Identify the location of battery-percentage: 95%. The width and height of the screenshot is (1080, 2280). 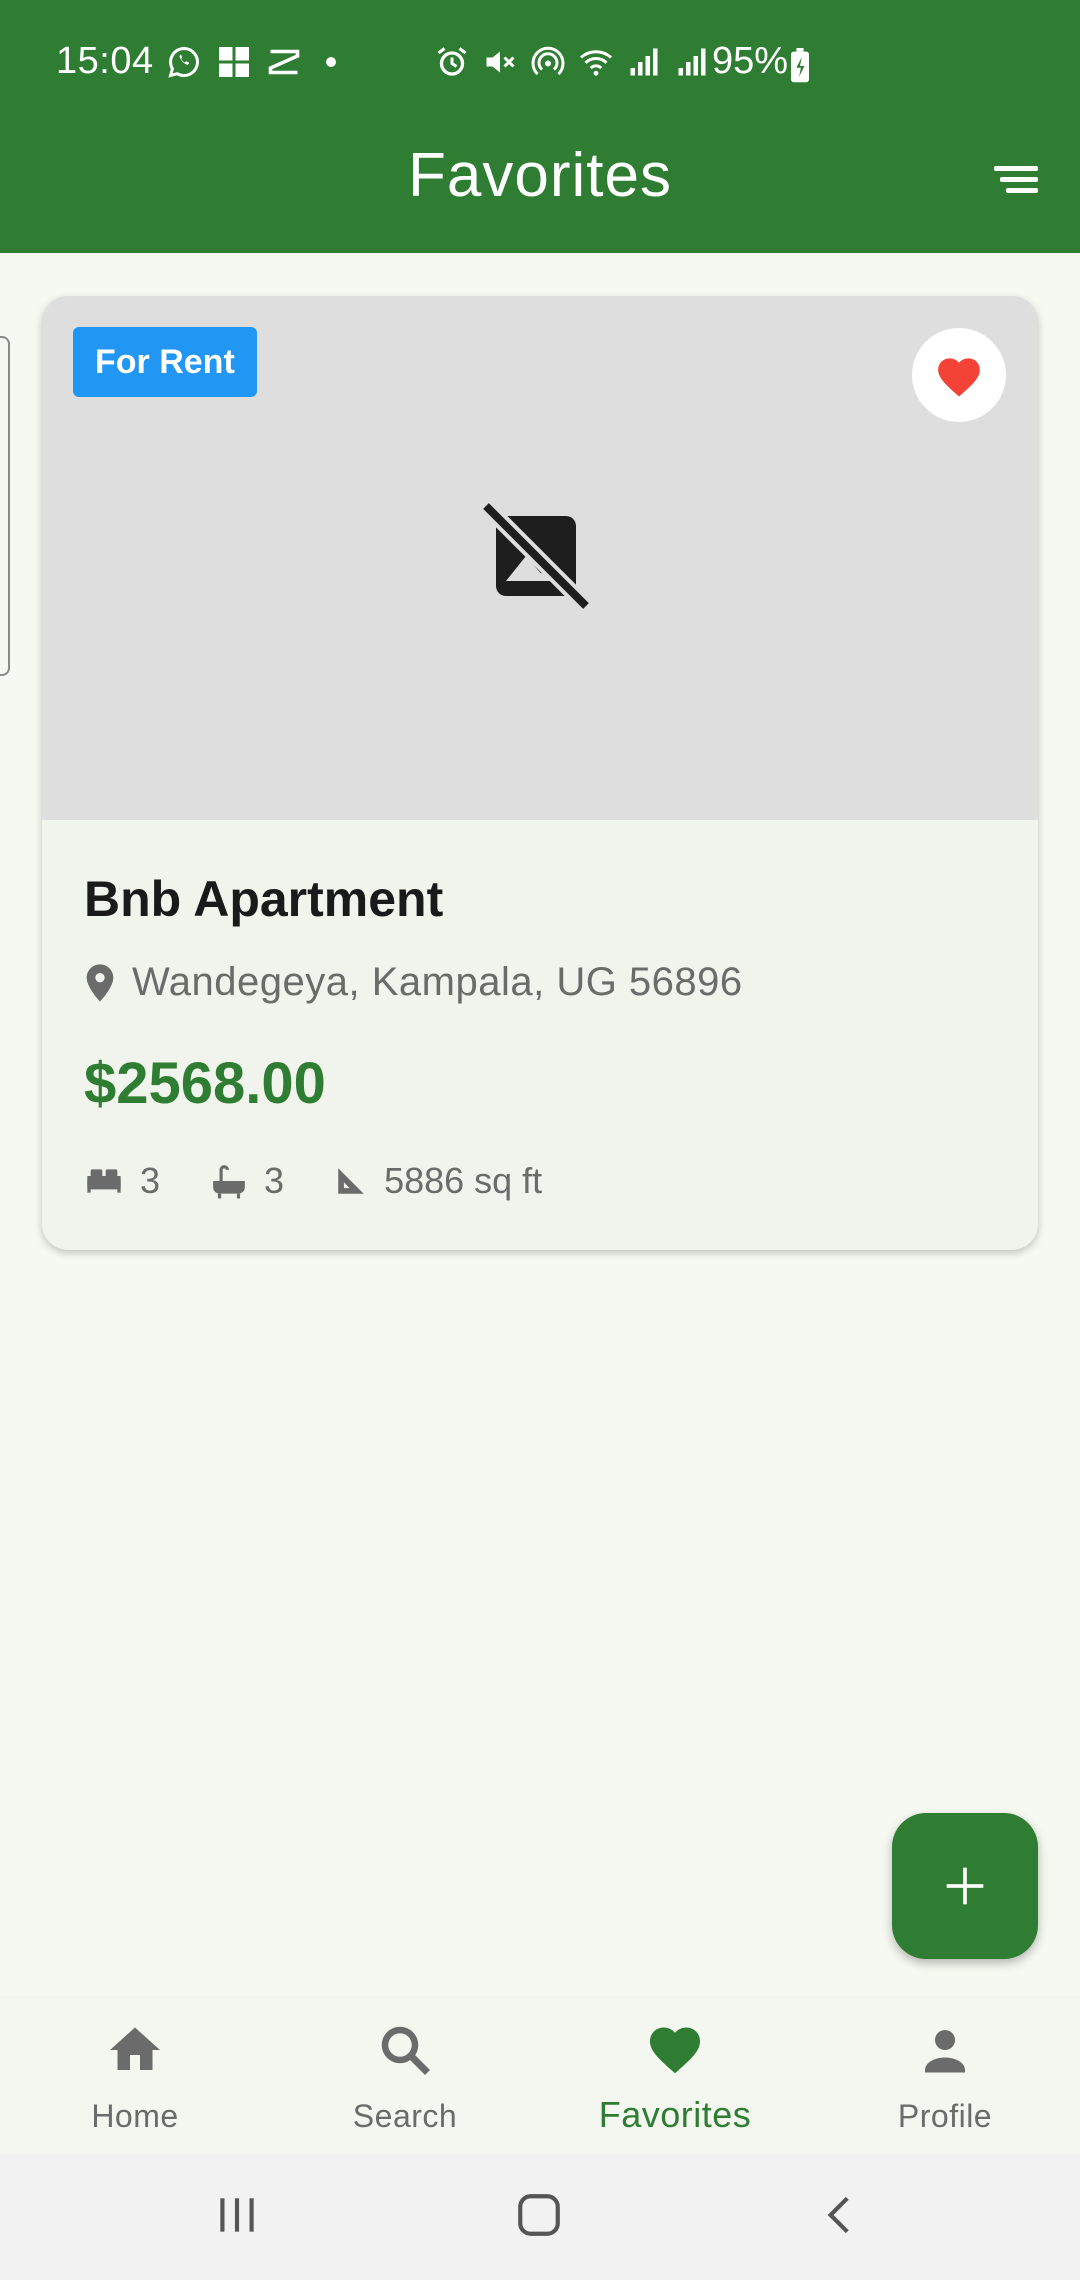
(750, 61).